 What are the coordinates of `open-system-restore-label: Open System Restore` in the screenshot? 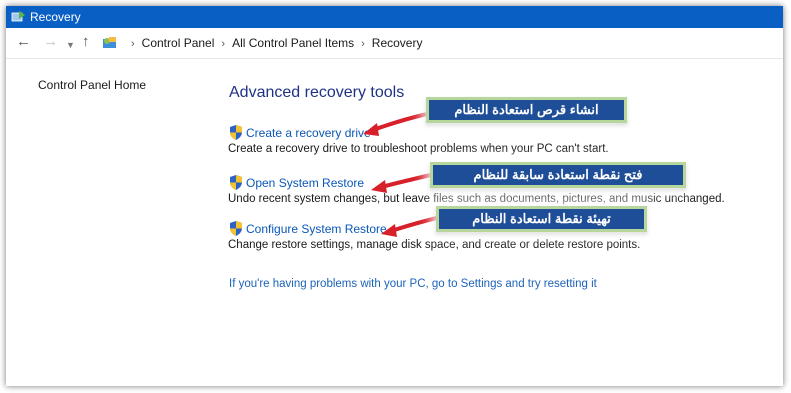 It's located at (305, 183).